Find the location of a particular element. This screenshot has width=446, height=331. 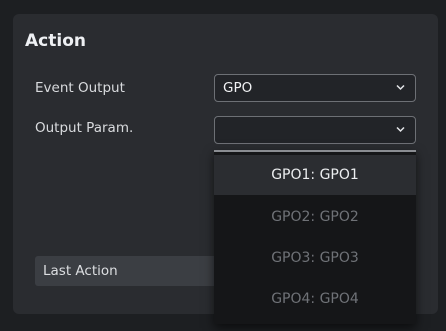

dropdown-option-gpo2: GPO2 is located at coordinates (315, 217).